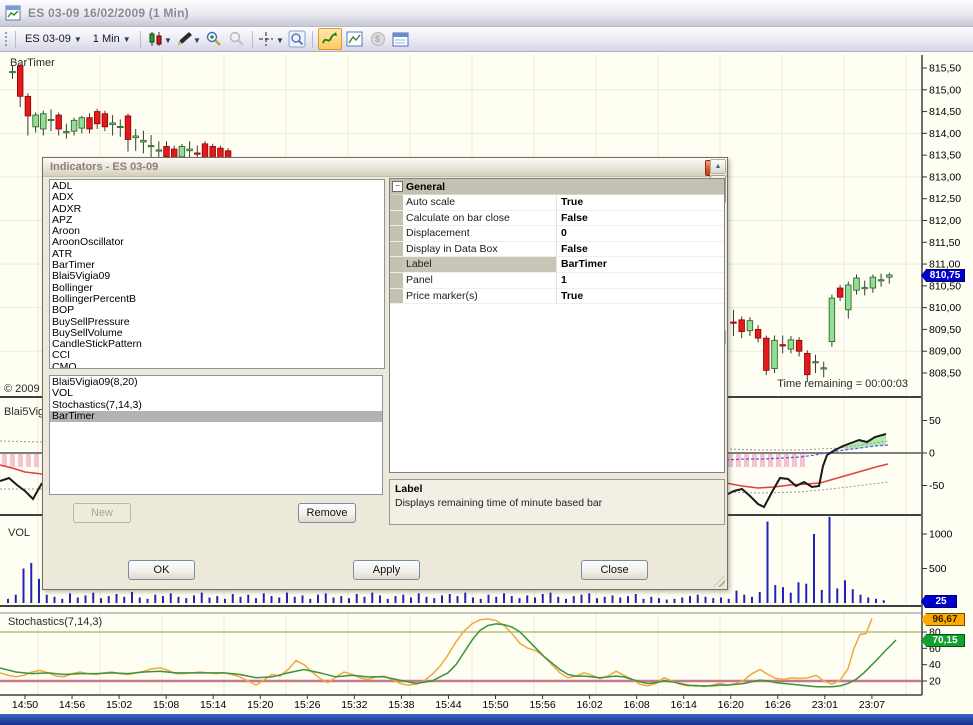  What do you see at coordinates (944, 243) in the screenshot?
I see `axis-label: 811,50` at bounding box center [944, 243].